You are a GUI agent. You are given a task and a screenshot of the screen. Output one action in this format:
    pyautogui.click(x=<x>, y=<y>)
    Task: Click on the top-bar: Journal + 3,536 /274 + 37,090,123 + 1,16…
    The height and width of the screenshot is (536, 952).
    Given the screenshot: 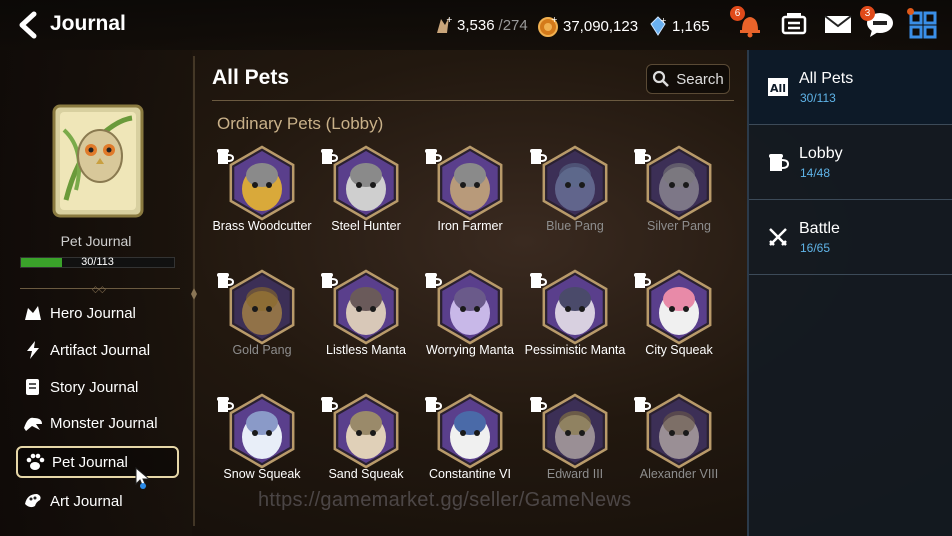 What is the action you would take?
    pyautogui.click(x=476, y=25)
    